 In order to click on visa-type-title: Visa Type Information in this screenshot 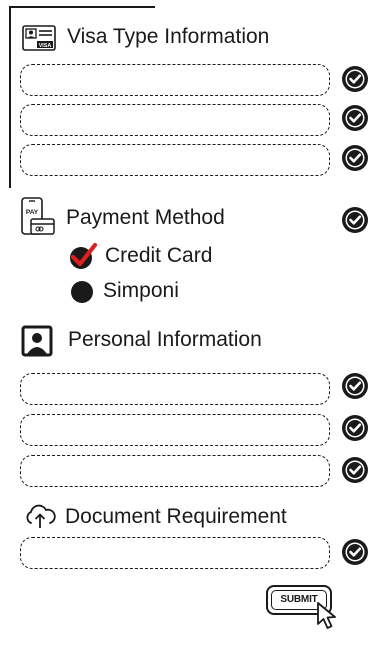, I will do `click(168, 36)`.